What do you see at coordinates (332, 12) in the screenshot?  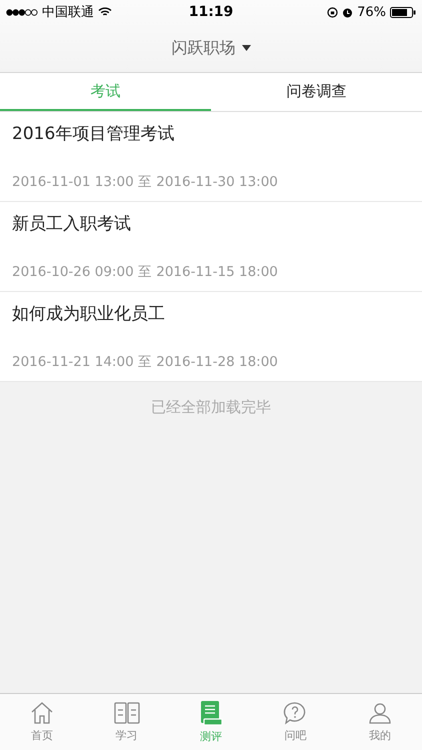 I see `rotation-lock-icon` at bounding box center [332, 12].